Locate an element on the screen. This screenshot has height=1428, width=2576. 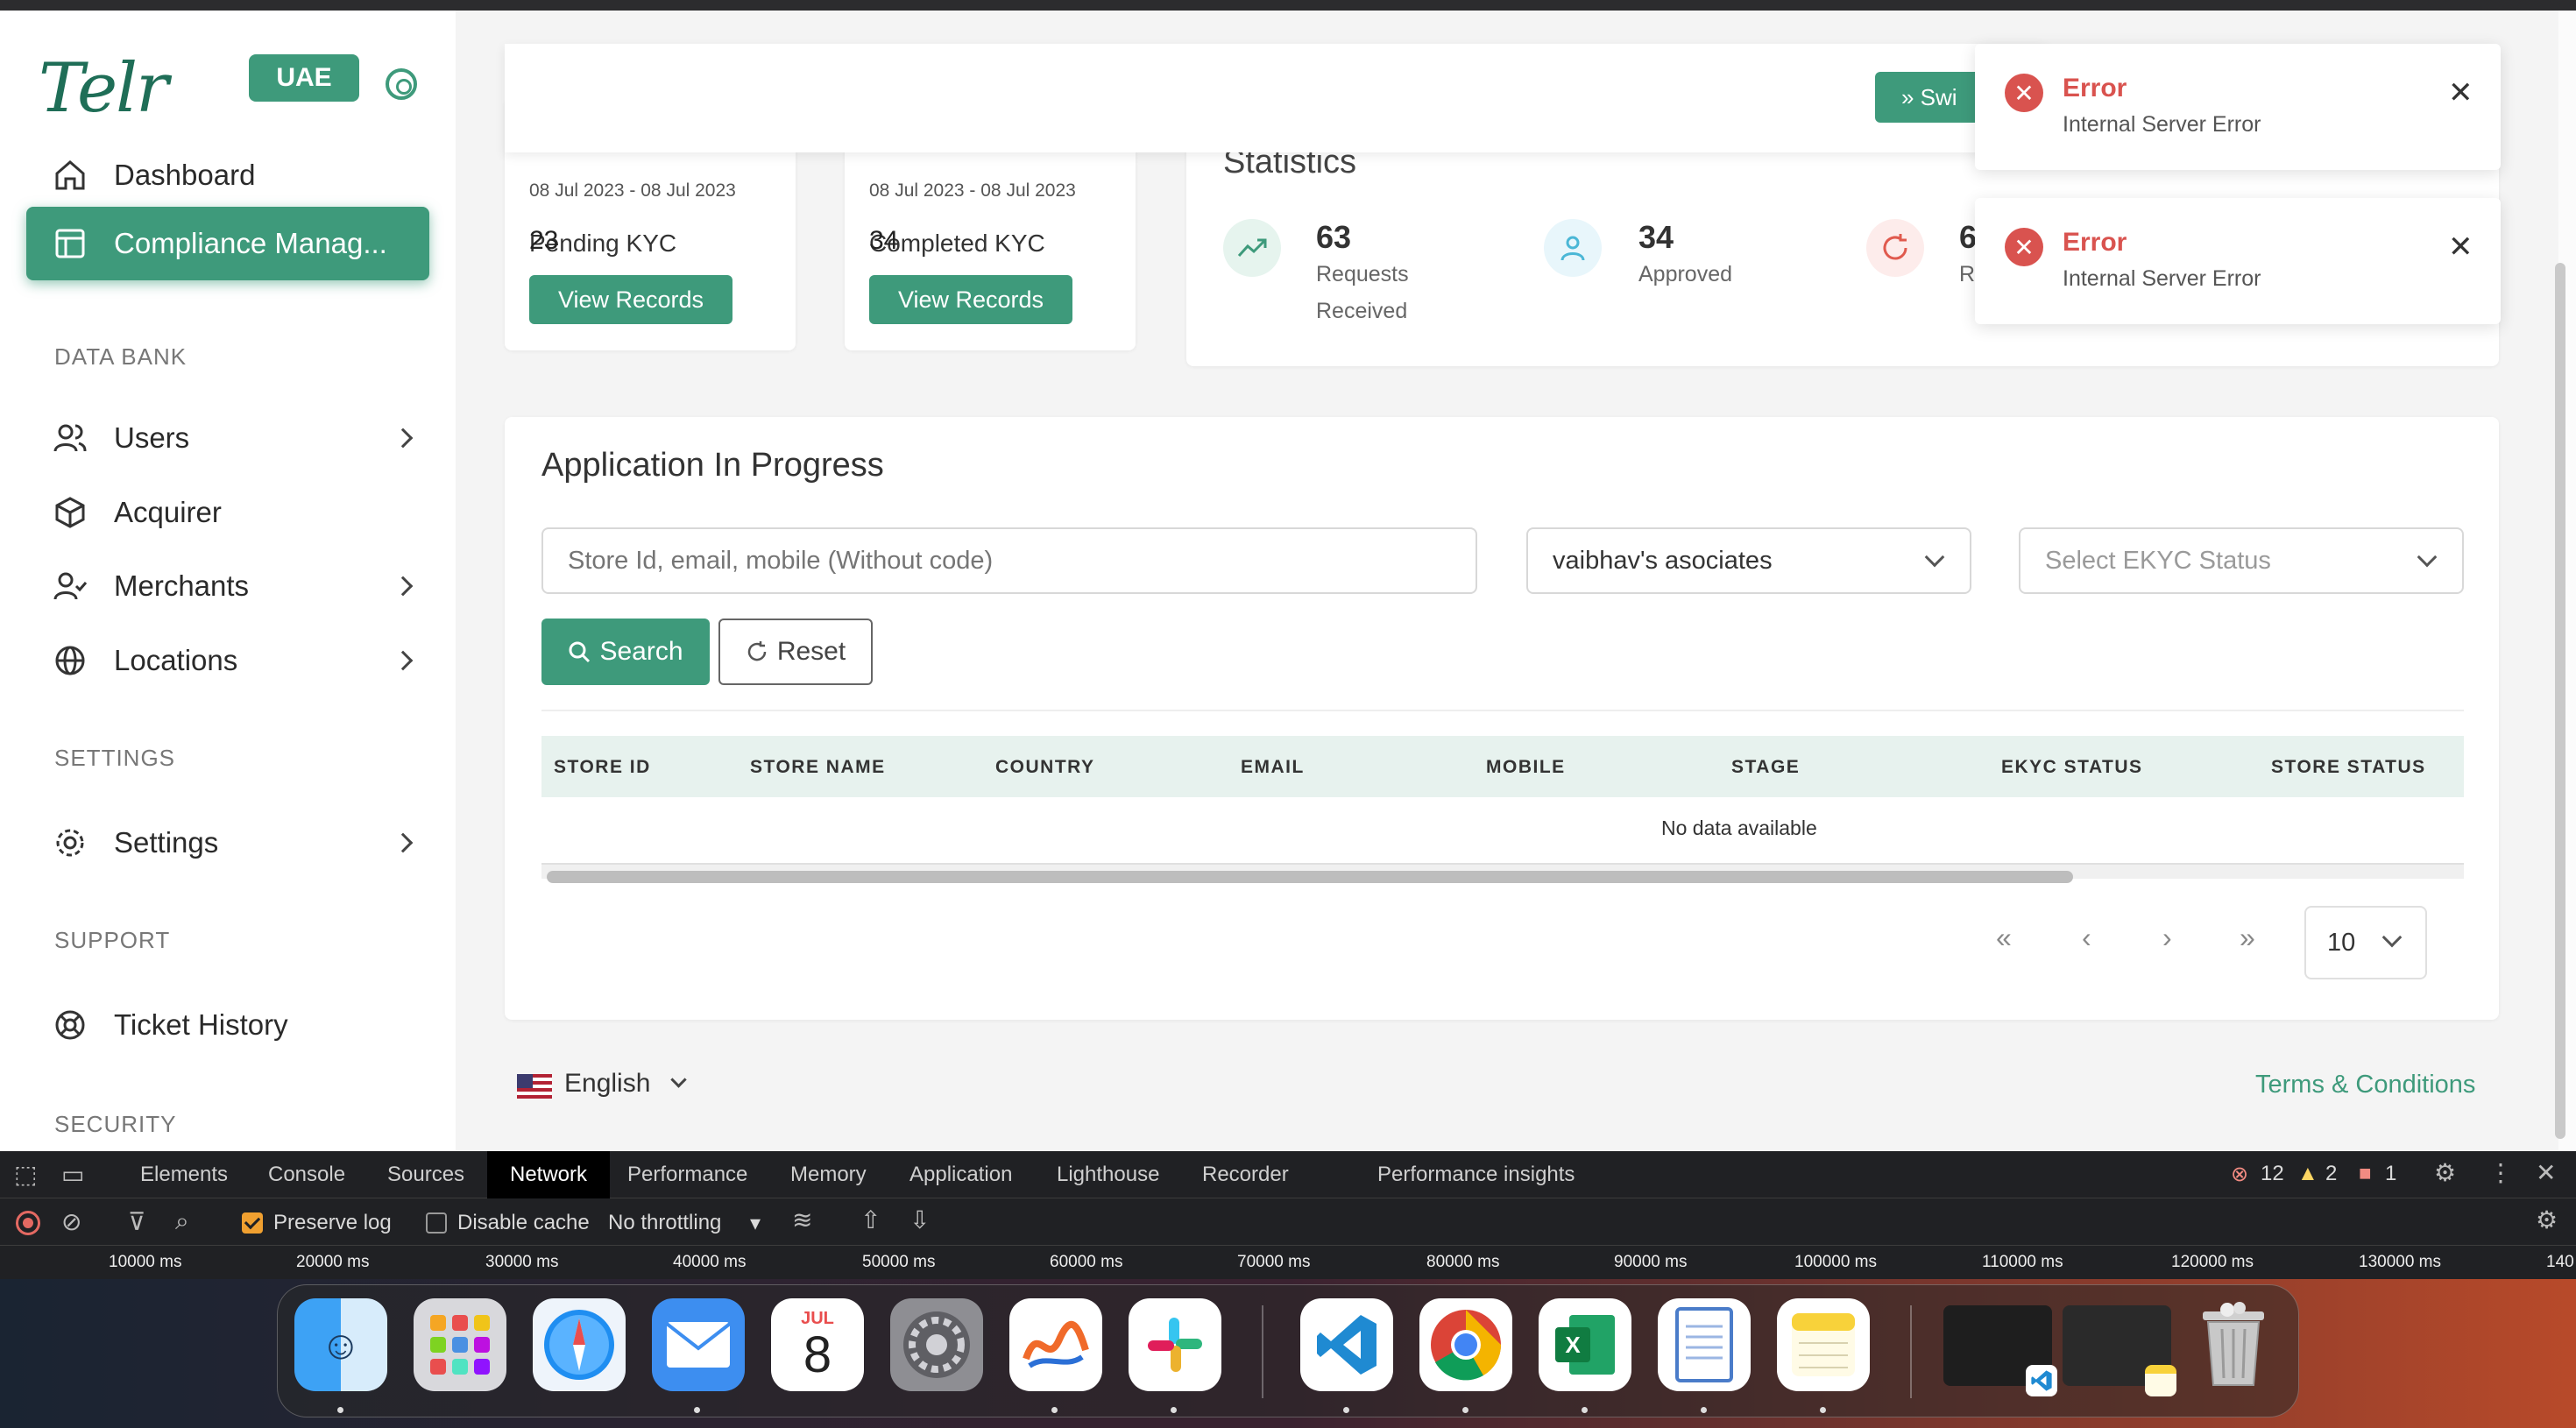
download-icon: ⇩ is located at coordinates (919, 1219).